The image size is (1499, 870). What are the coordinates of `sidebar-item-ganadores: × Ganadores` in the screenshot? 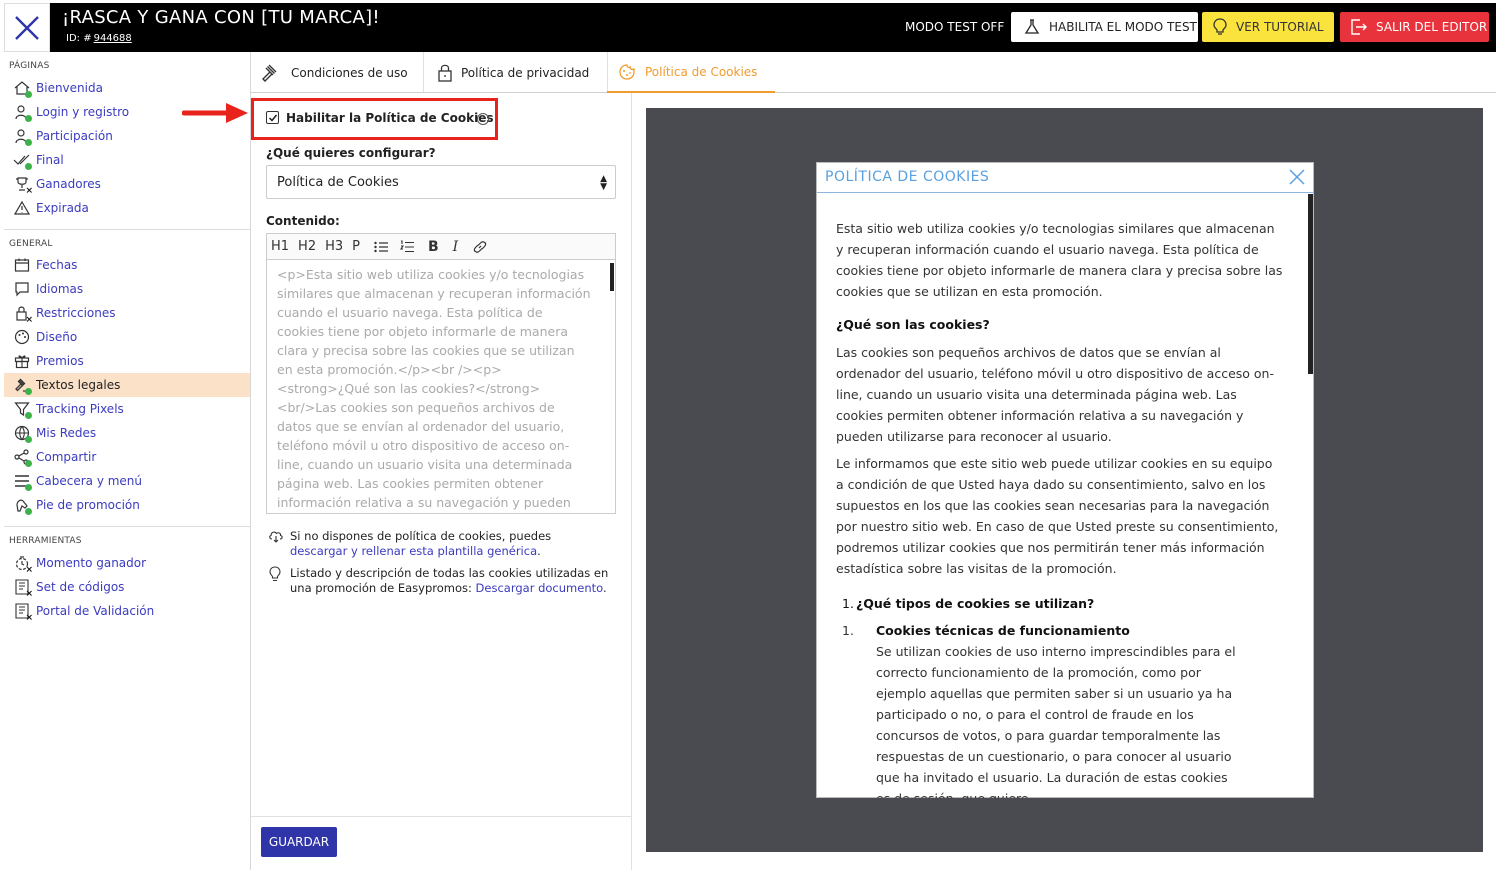 It's located at (127, 184).